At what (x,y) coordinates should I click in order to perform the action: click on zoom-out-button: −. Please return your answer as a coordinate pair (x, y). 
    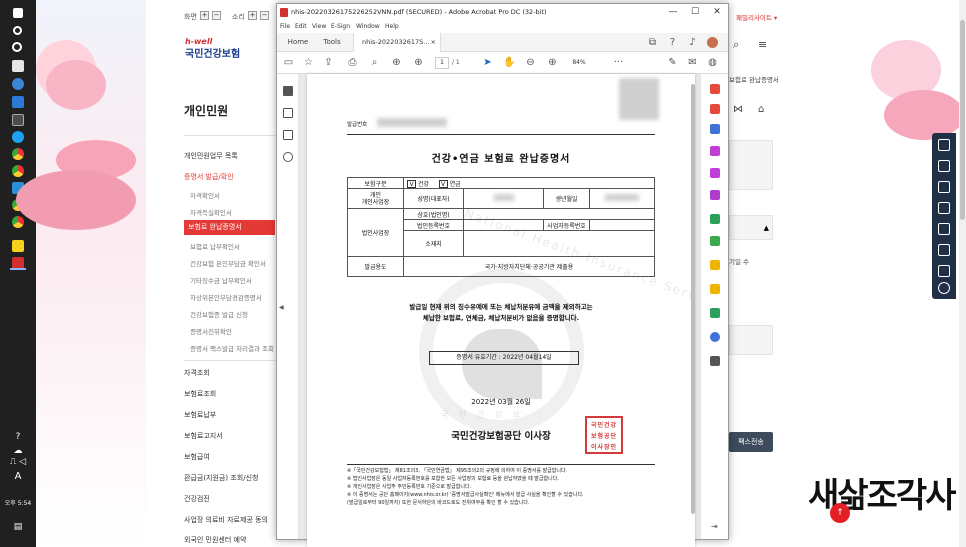
    Looking at the image, I should click on (216, 15).